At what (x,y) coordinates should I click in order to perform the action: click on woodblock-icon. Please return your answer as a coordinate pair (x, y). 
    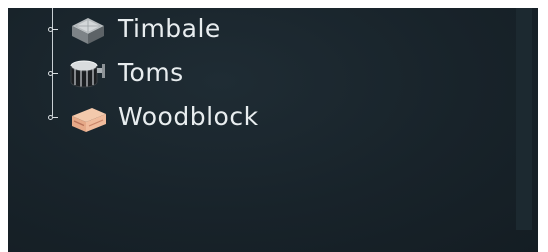
    Looking at the image, I should click on (88, 118).